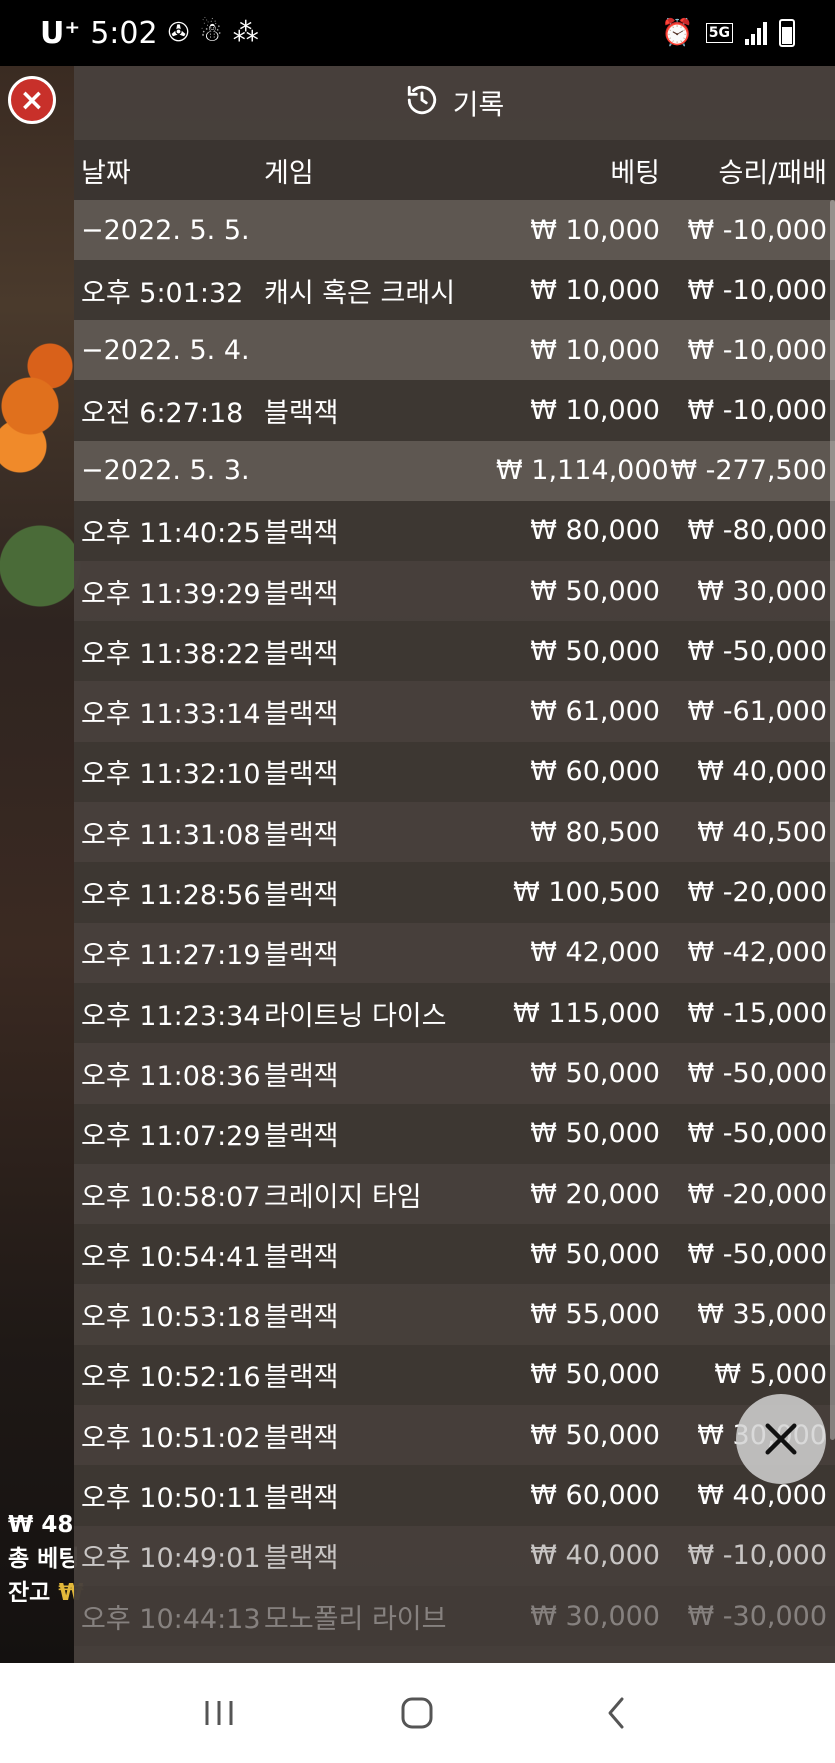  What do you see at coordinates (162, 293) in the screenshot?
I see `row-date: 오후 5:01:32` at bounding box center [162, 293].